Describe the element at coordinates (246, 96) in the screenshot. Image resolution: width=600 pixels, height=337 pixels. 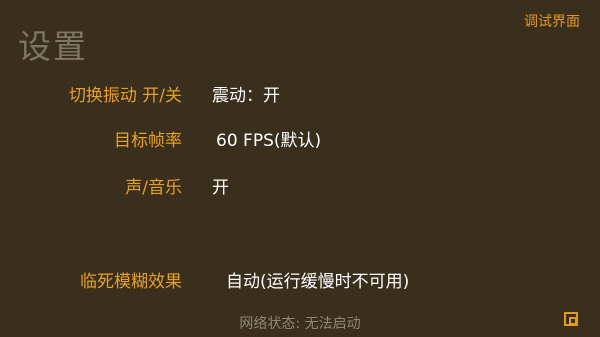
I see `vibration-toggle: 震动：开` at that location.